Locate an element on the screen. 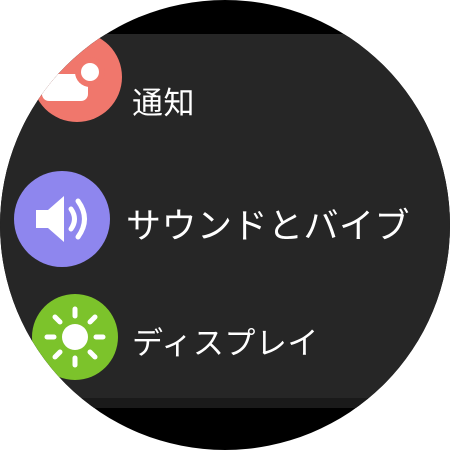 The width and height of the screenshot is (450, 450). menu-item-label-notifications: 通知 is located at coordinates (163, 104).